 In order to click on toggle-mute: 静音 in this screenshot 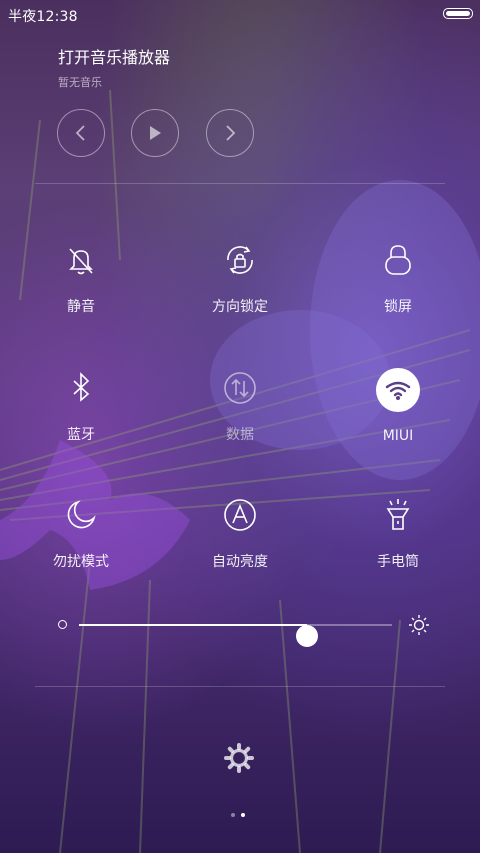, I will do `click(81, 278)`.